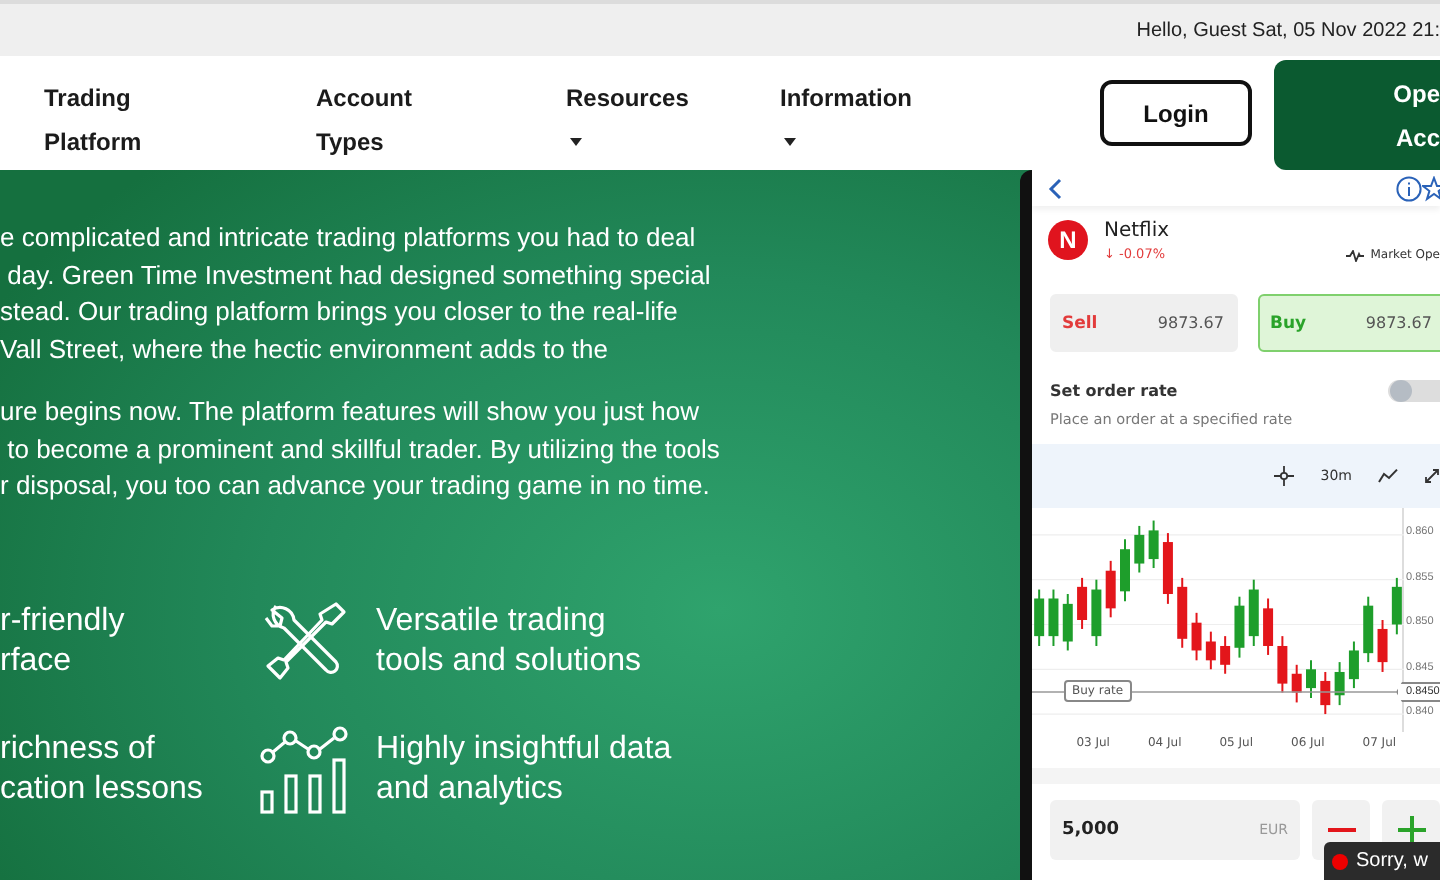 This screenshot has width=1440, height=880. I want to click on feature-text: richness of cation lessons, so click(101, 769).